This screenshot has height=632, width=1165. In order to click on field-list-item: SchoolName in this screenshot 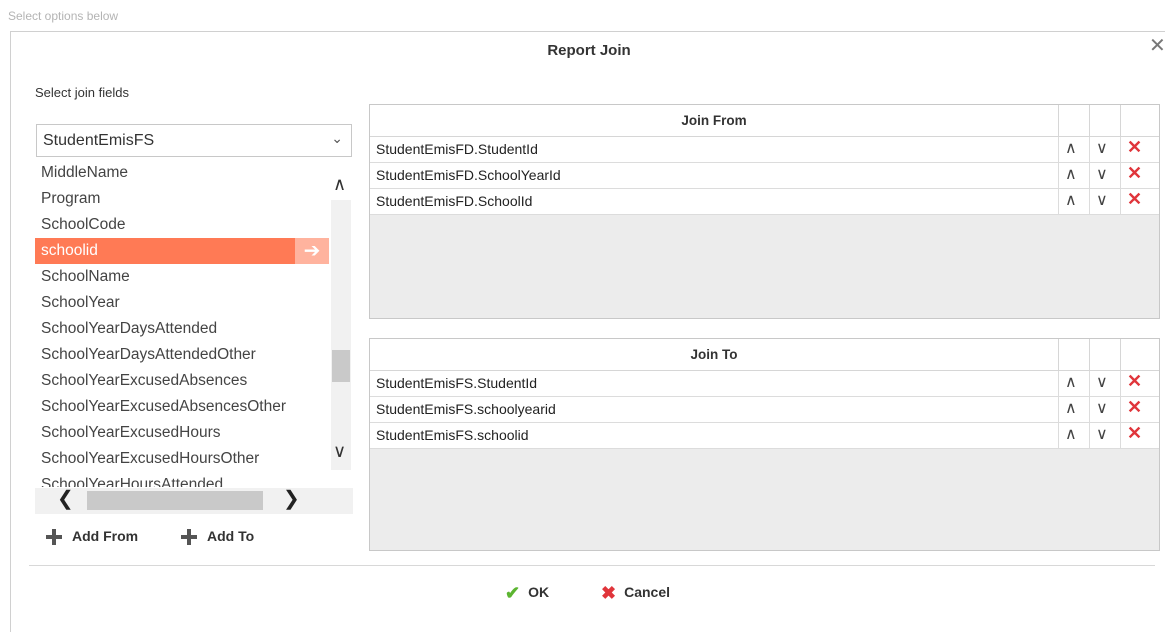, I will do `click(183, 277)`.